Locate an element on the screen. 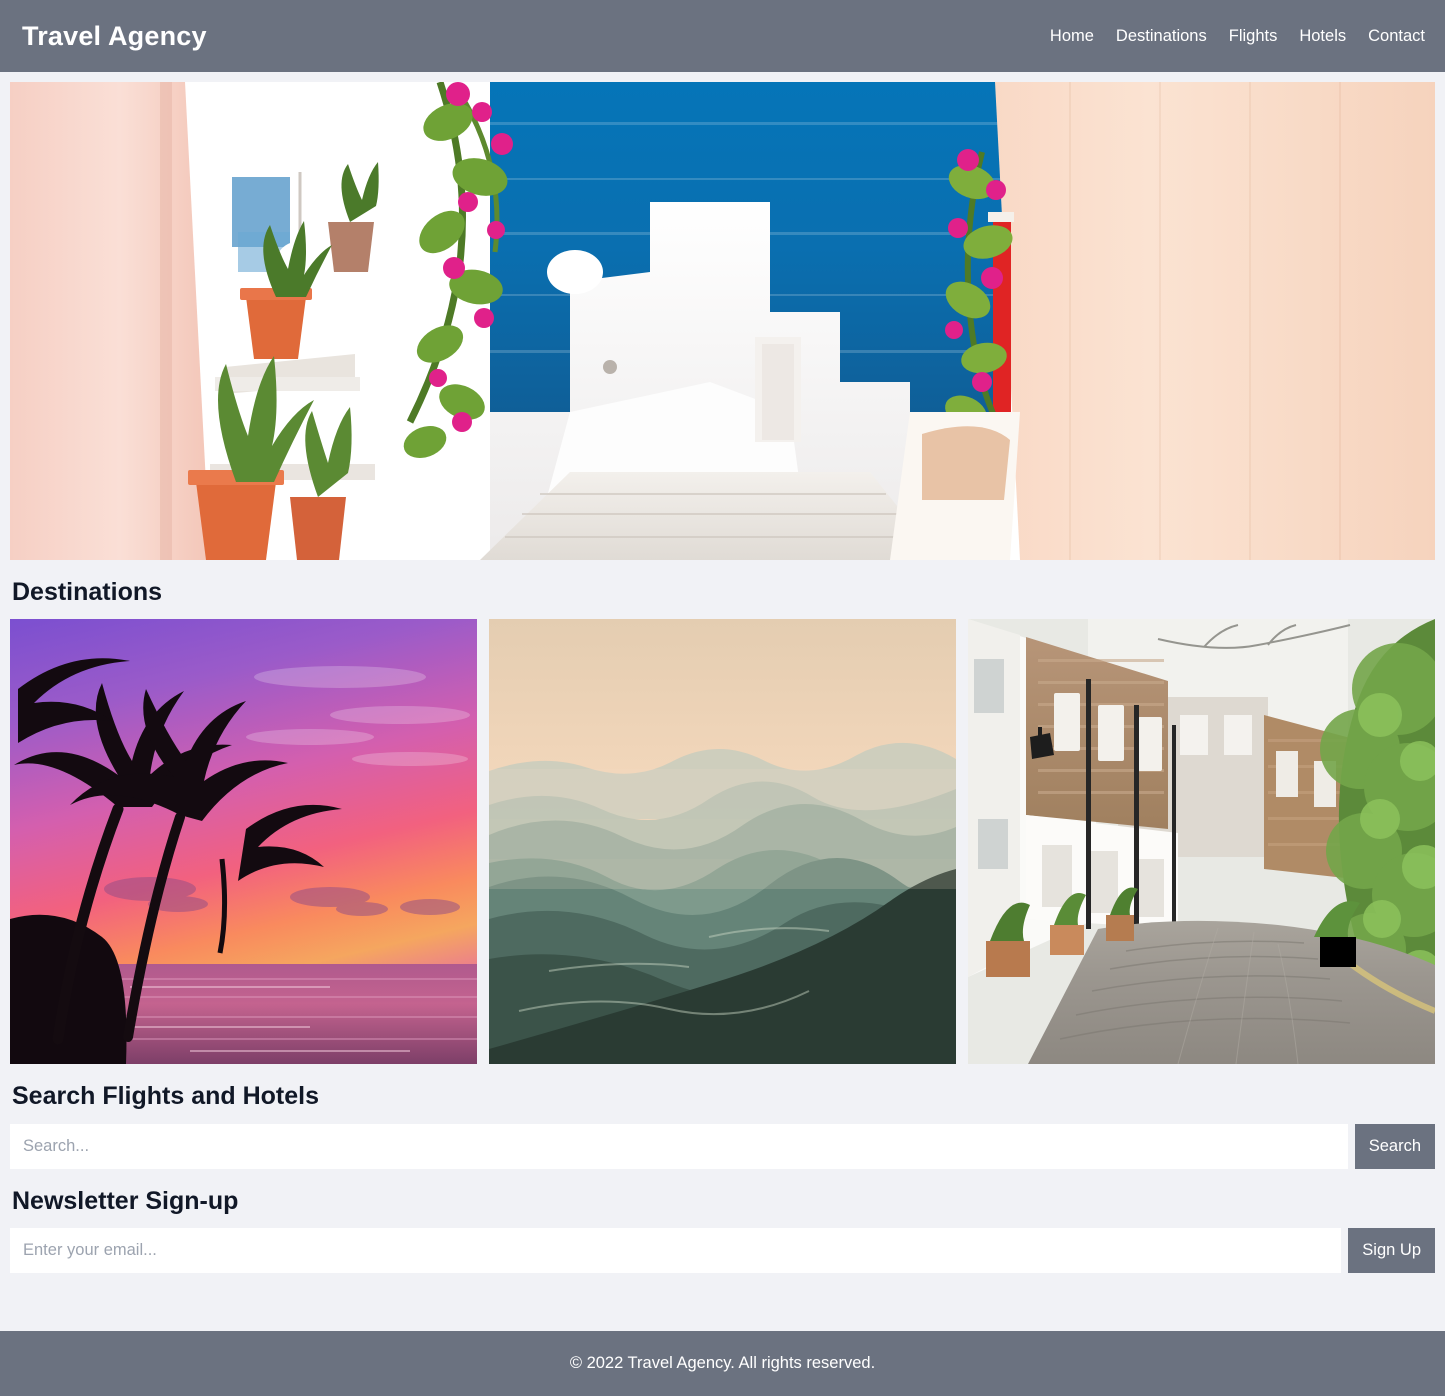 The height and width of the screenshot is (1396, 1445). signup-button: Sign Up is located at coordinates (1391, 1250).